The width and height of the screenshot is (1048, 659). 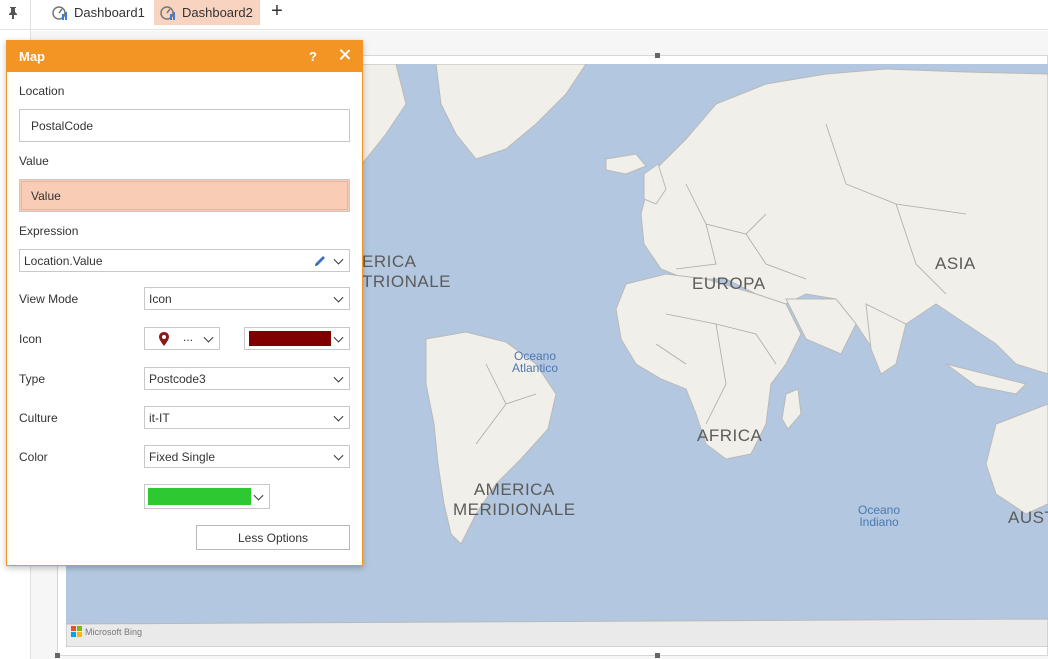 What do you see at coordinates (730, 435) in the screenshot?
I see `label-africa: AFRICA` at bounding box center [730, 435].